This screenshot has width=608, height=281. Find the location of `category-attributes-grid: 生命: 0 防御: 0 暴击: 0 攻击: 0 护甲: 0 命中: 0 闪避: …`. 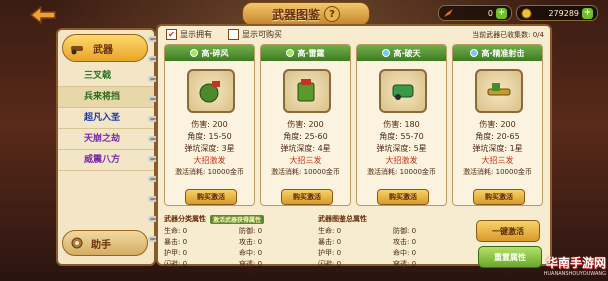

category-attributes-grid: 生命: 0 防御: 0 暴击: 0 攻击: 0 护甲: 0 命中: 0 闪避: … is located at coordinates (239, 247).